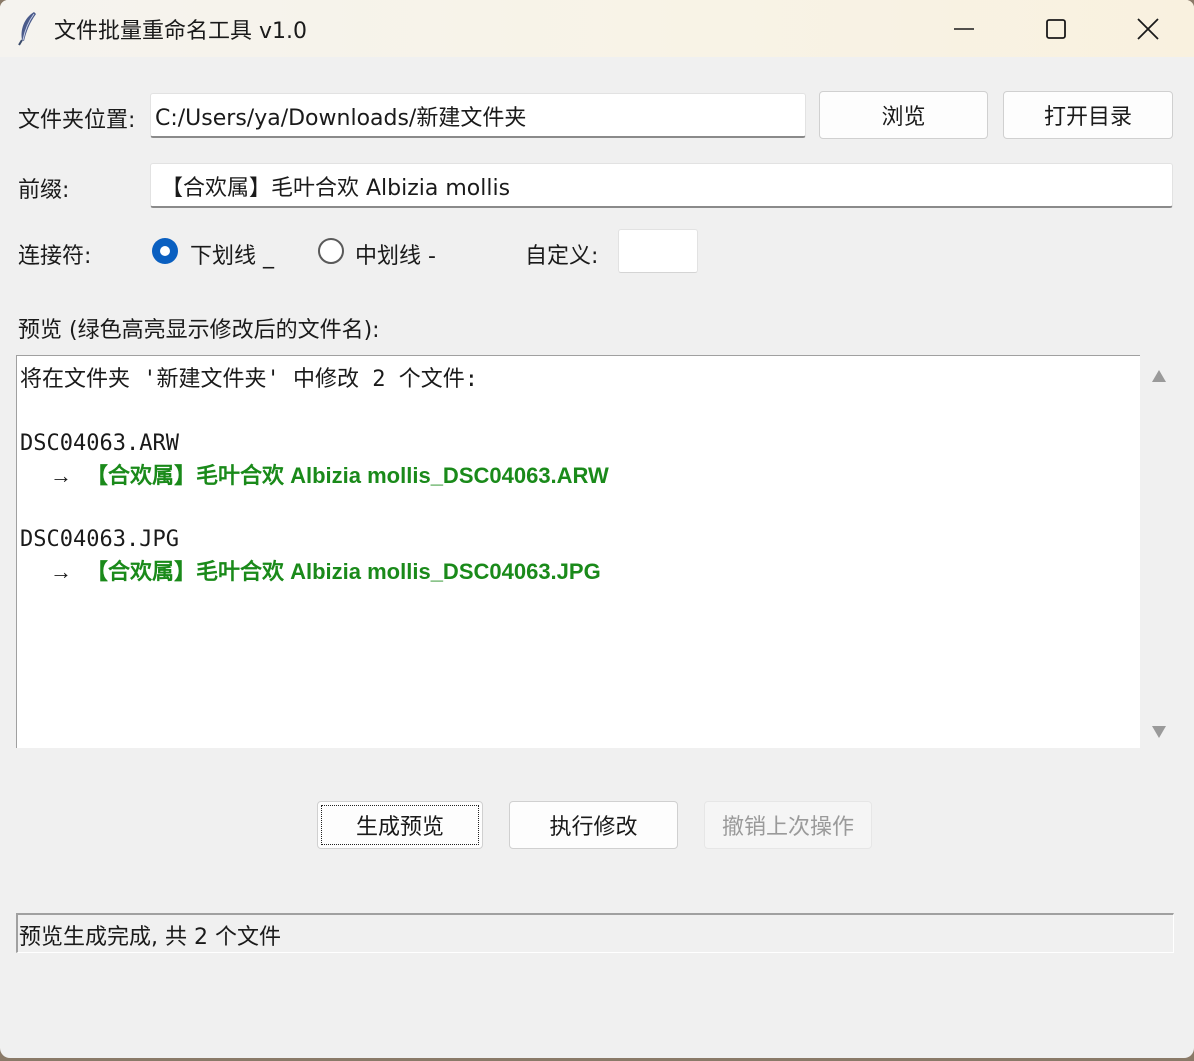  I want to click on open-folder-button: 打开目录, so click(1088, 115).